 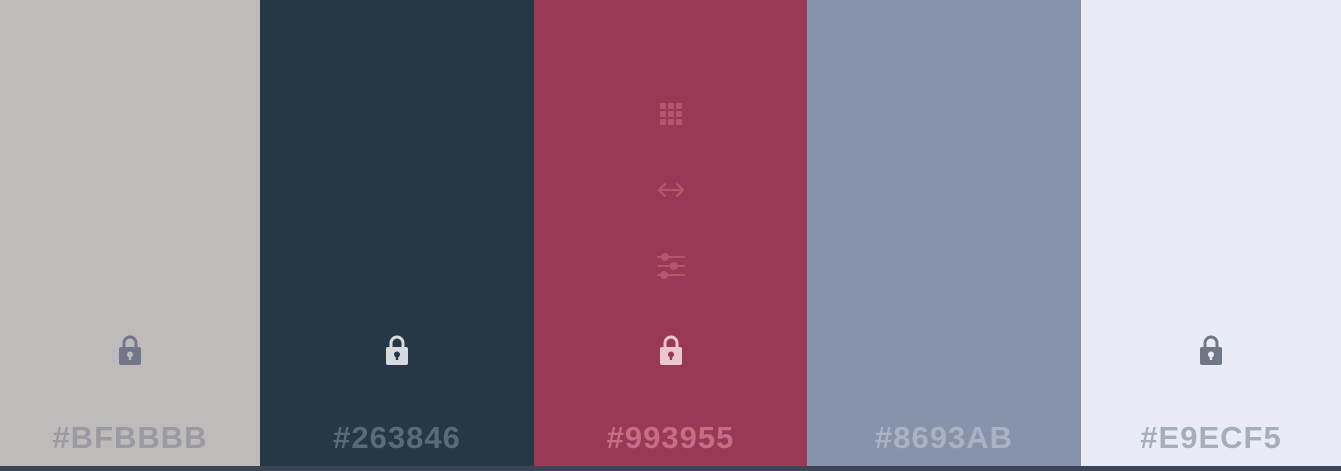 What do you see at coordinates (671, 114) in the screenshot?
I see `grid-icon` at bounding box center [671, 114].